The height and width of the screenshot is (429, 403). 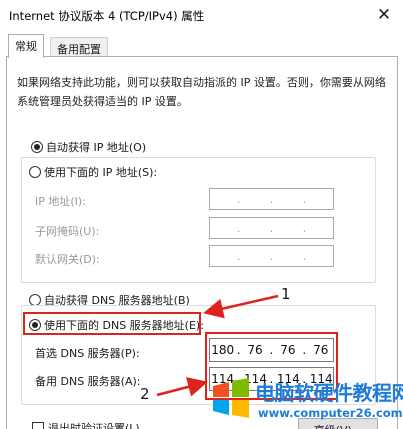 I want to click on default-gateway-label: 默认网关(D):, so click(x=67, y=259).